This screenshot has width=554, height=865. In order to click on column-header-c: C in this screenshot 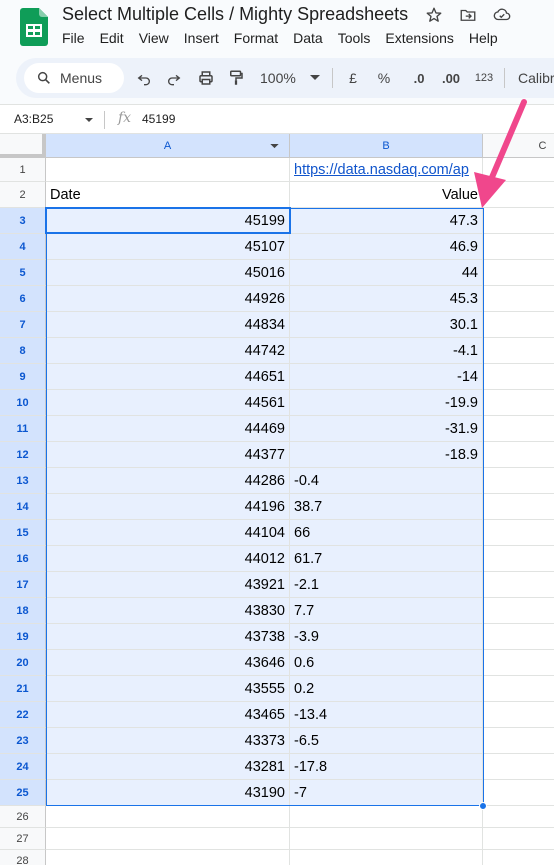, I will do `click(518, 146)`.